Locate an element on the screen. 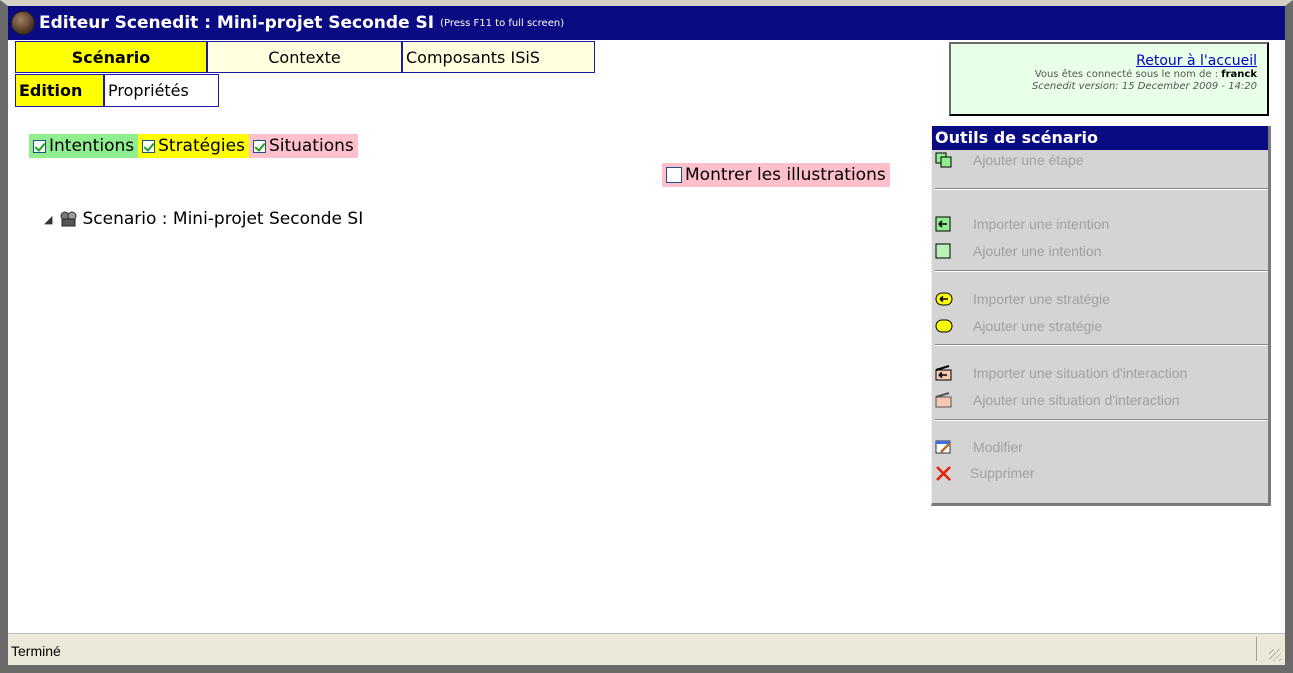 Image resolution: width=1293 pixels, height=673 pixels. add-situation-icon is located at coordinates (944, 400).